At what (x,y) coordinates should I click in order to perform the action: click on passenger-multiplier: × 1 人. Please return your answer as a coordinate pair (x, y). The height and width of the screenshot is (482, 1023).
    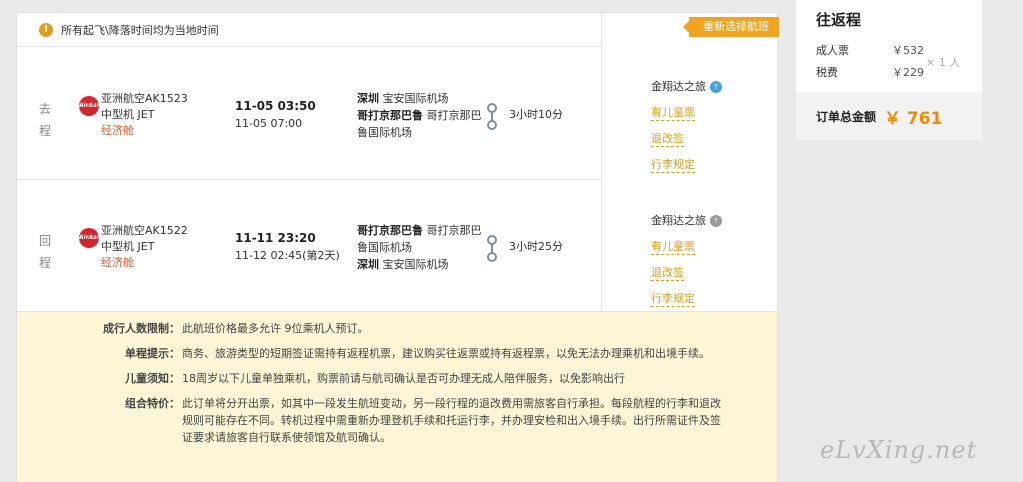
    Looking at the image, I should click on (943, 62).